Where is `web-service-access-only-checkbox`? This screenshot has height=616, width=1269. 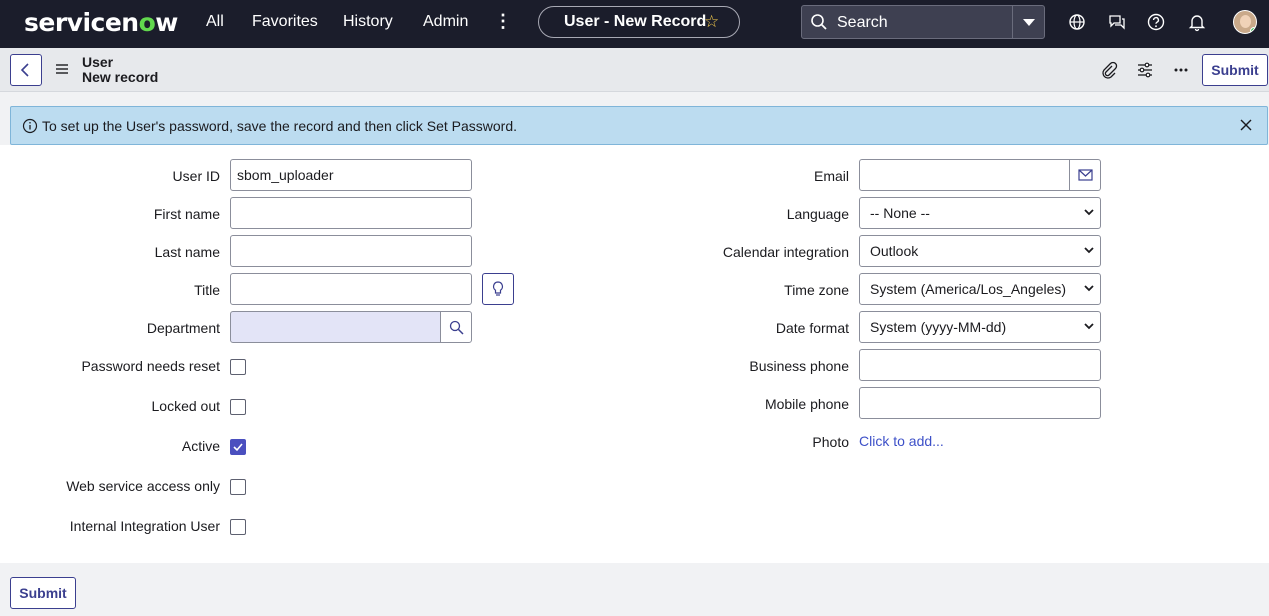
web-service-access-only-checkbox is located at coordinates (238, 487).